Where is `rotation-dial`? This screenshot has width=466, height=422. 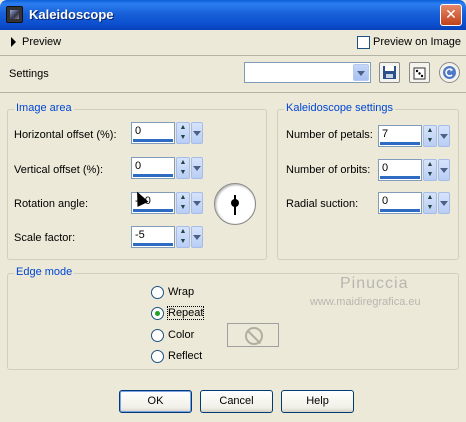
rotation-dial is located at coordinates (235, 204).